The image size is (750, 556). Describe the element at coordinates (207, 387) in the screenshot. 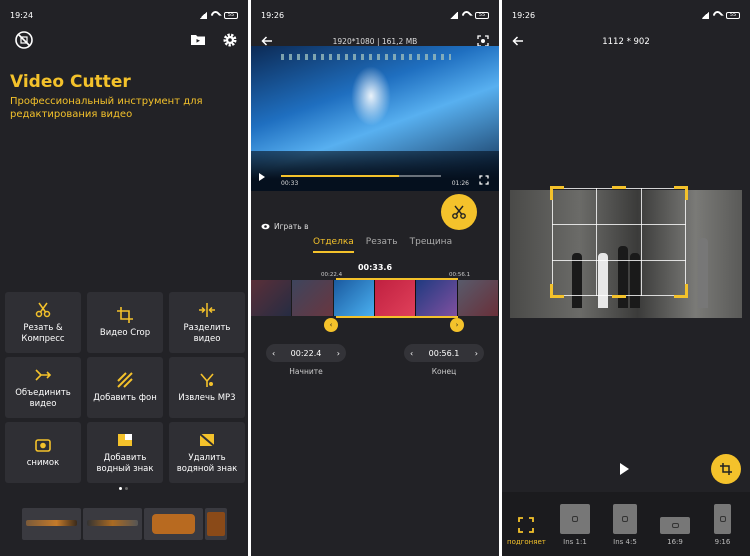

I see `tool-extract-mp3: Извлечь MP3` at that location.